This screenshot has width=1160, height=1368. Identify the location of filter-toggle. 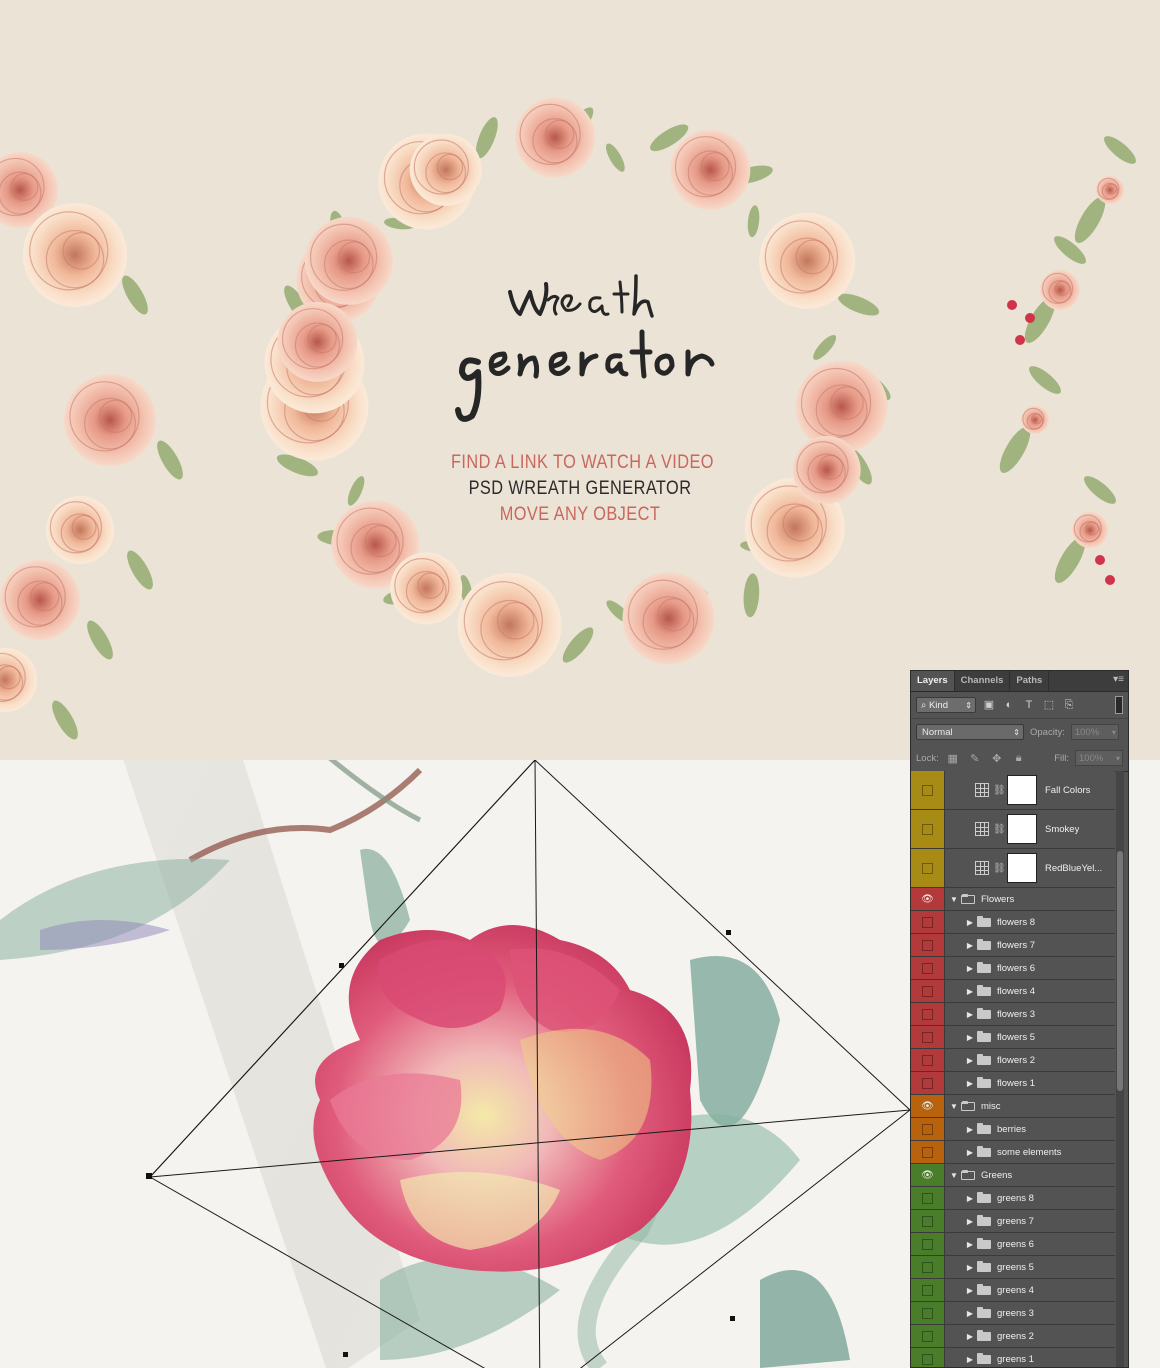
(1119, 705).